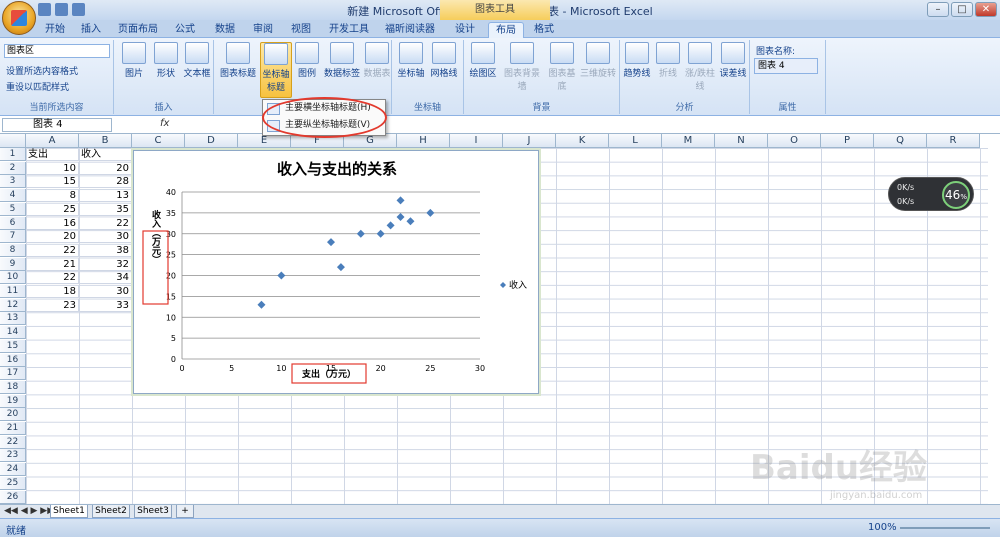  I want to click on cell-B10: 34, so click(105, 278).